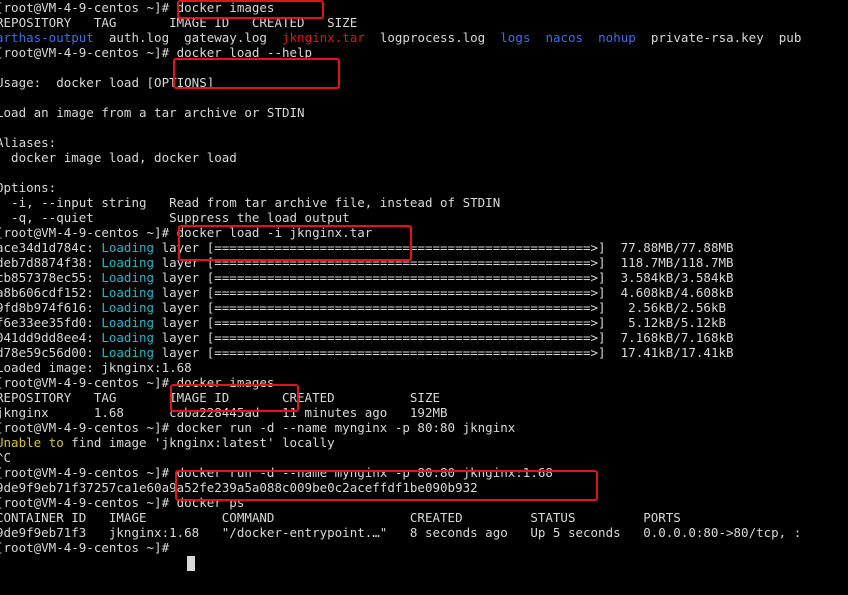  I want to click on terminal-line: -q, --quiet Suppress the load output, so click(175, 217).